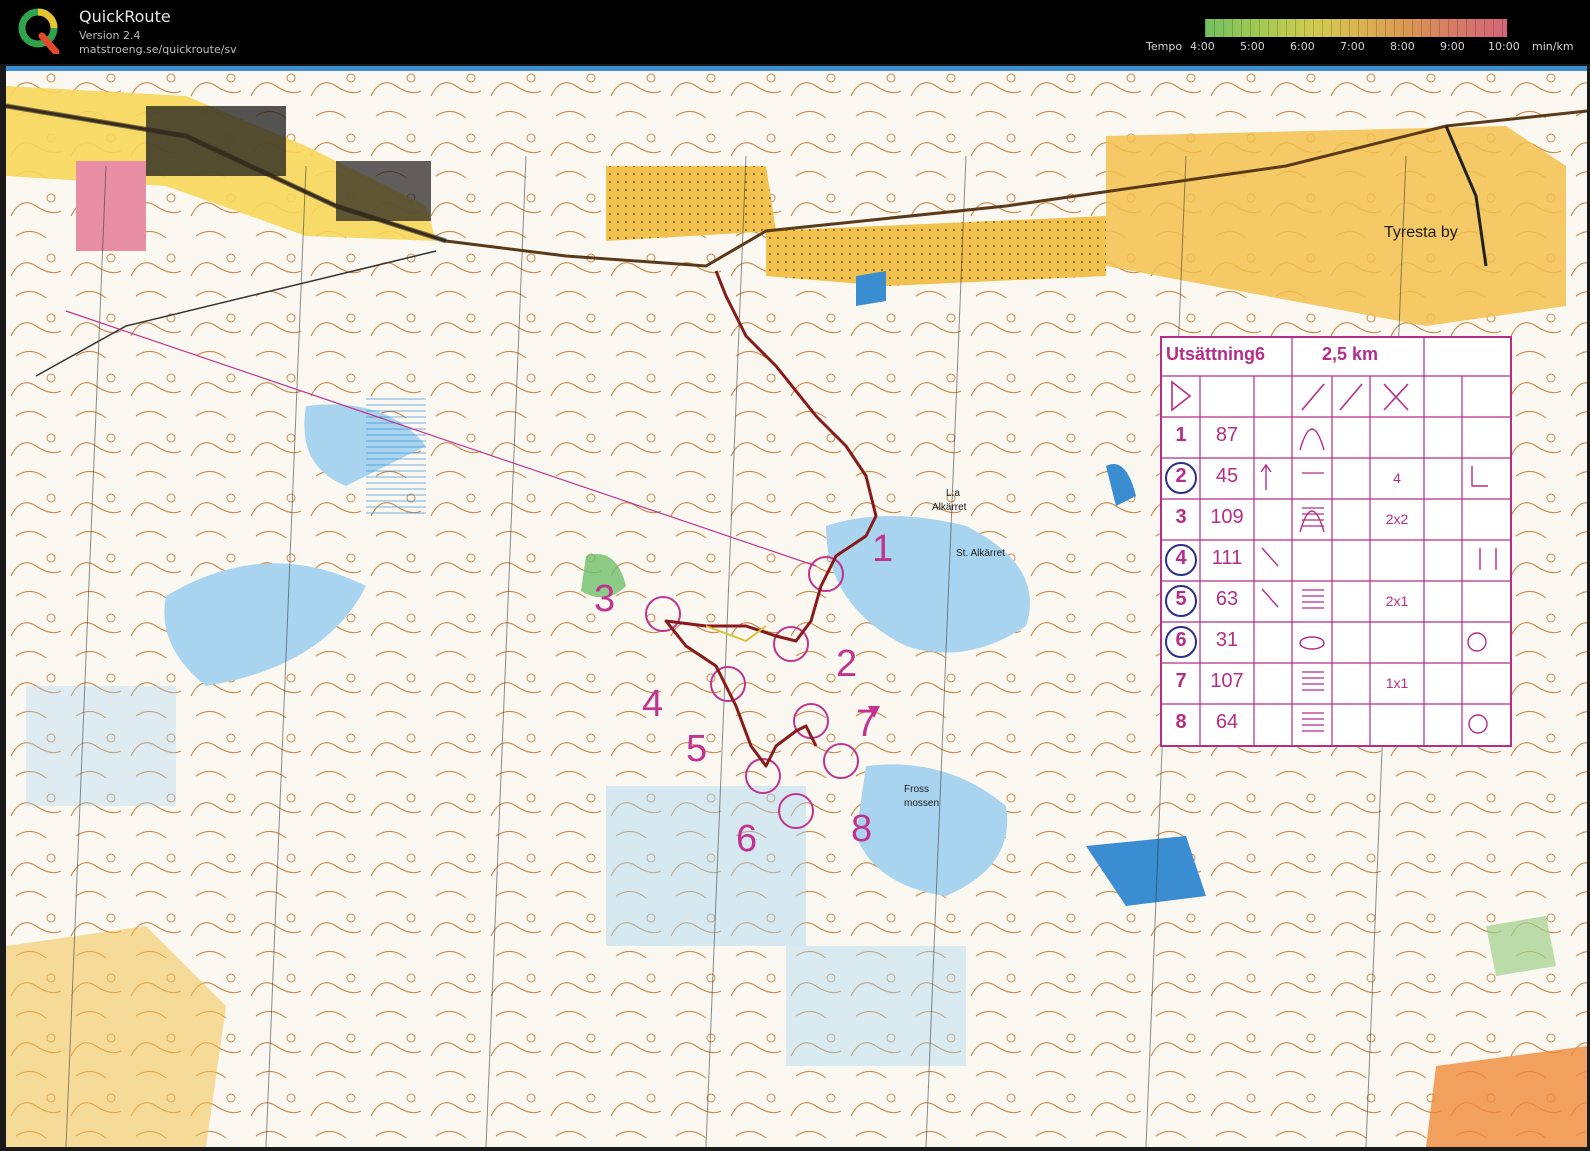 The height and width of the screenshot is (1151, 1590). Describe the element at coordinates (1227, 681) in the screenshot. I see `control-row-code: 107` at that location.